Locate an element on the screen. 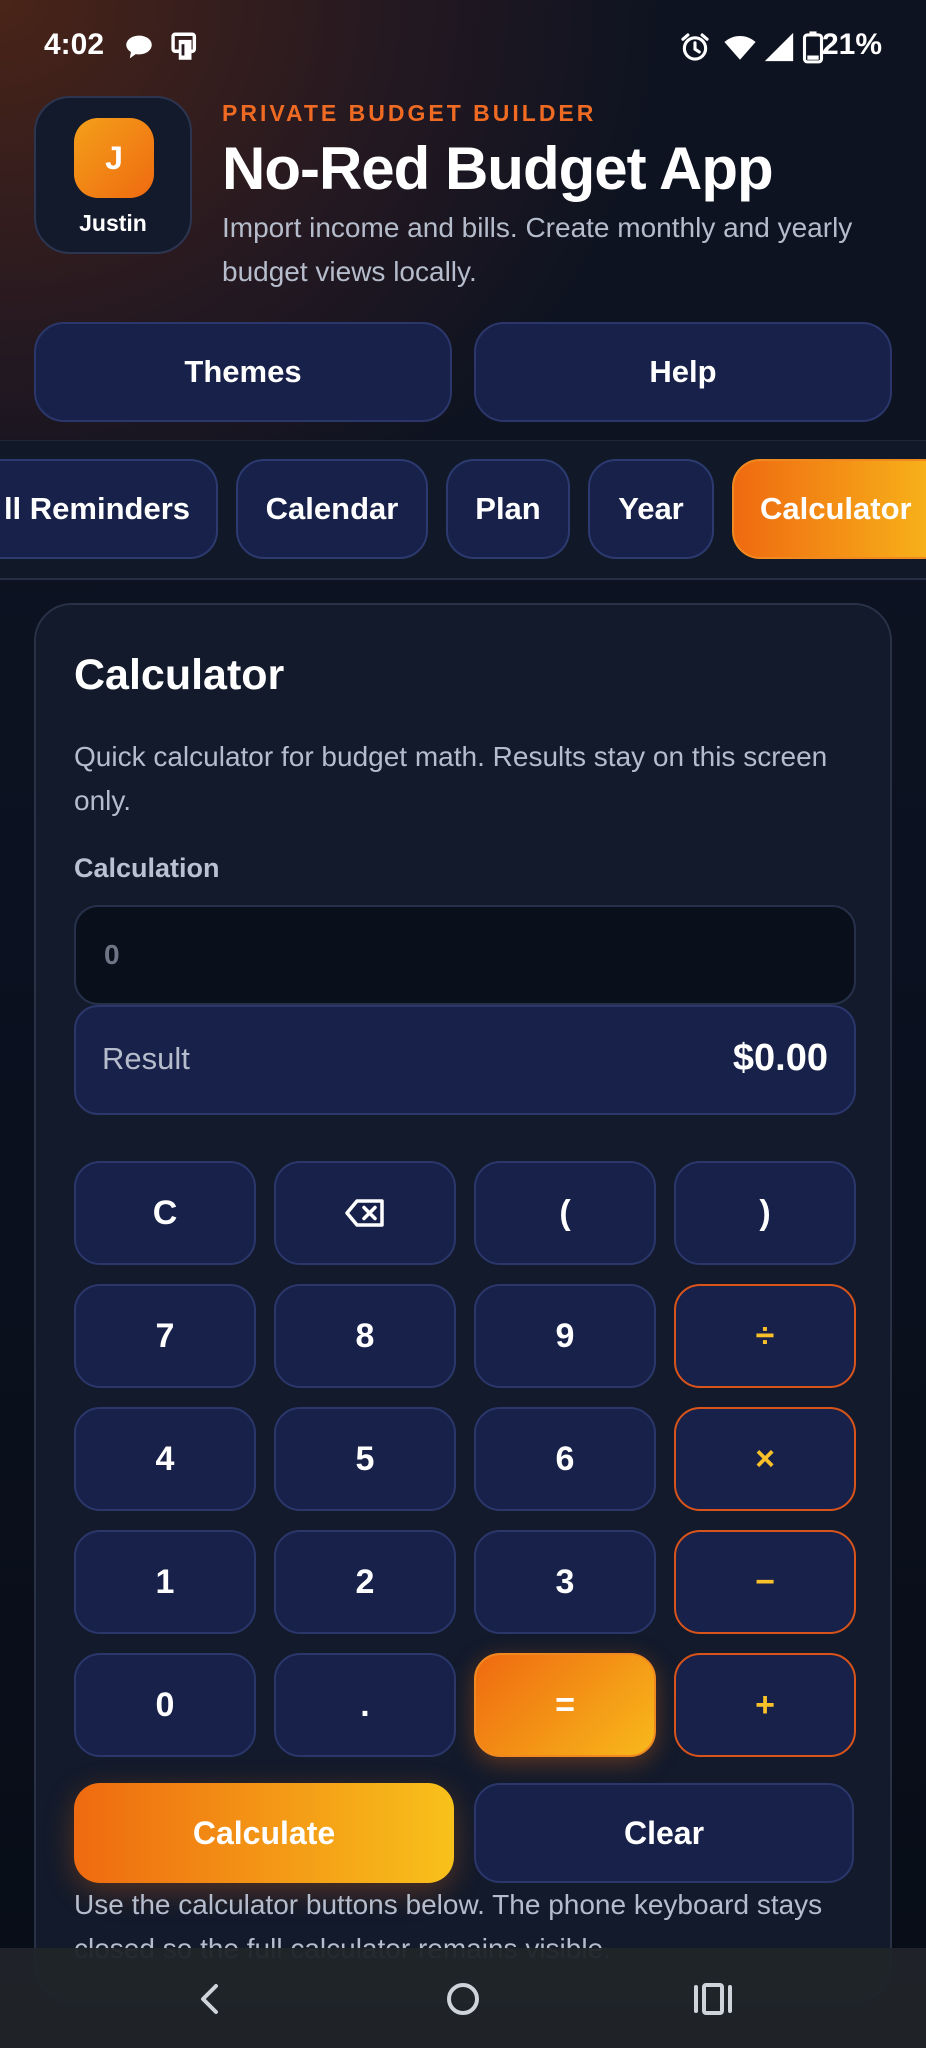  key-open-paren: ( is located at coordinates (565, 1213).